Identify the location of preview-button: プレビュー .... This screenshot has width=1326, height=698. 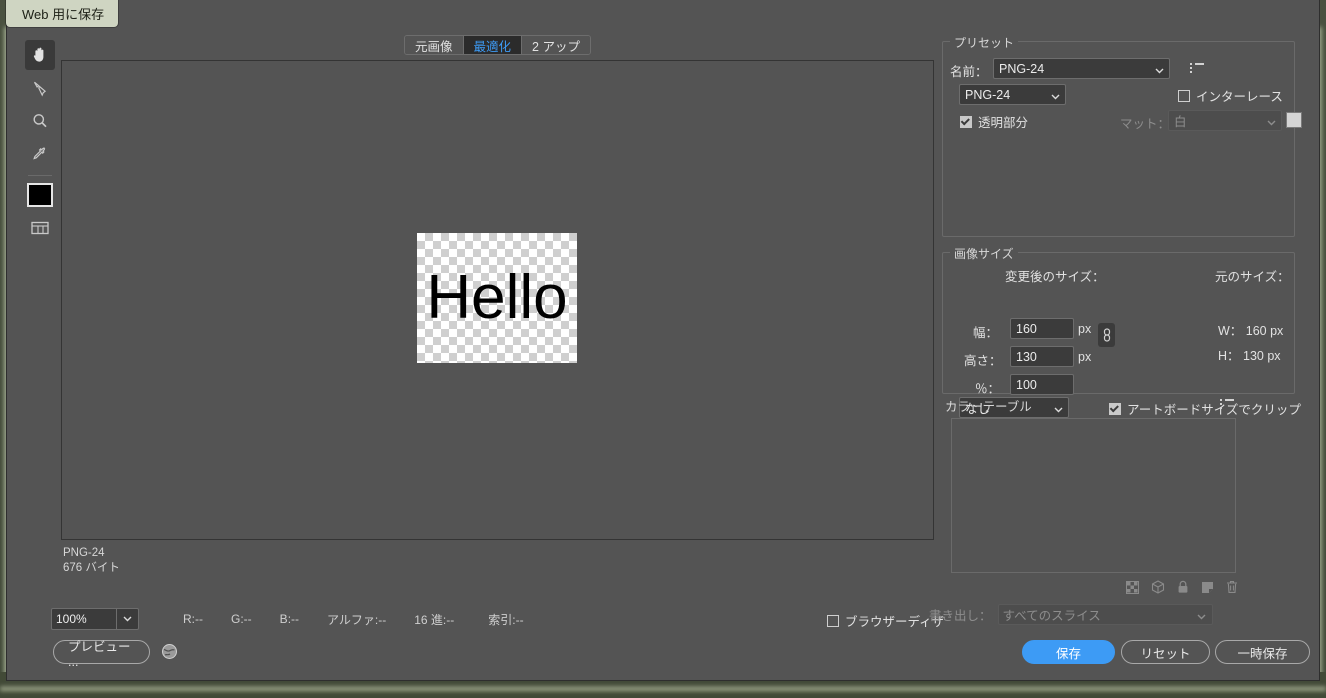
(101, 654).